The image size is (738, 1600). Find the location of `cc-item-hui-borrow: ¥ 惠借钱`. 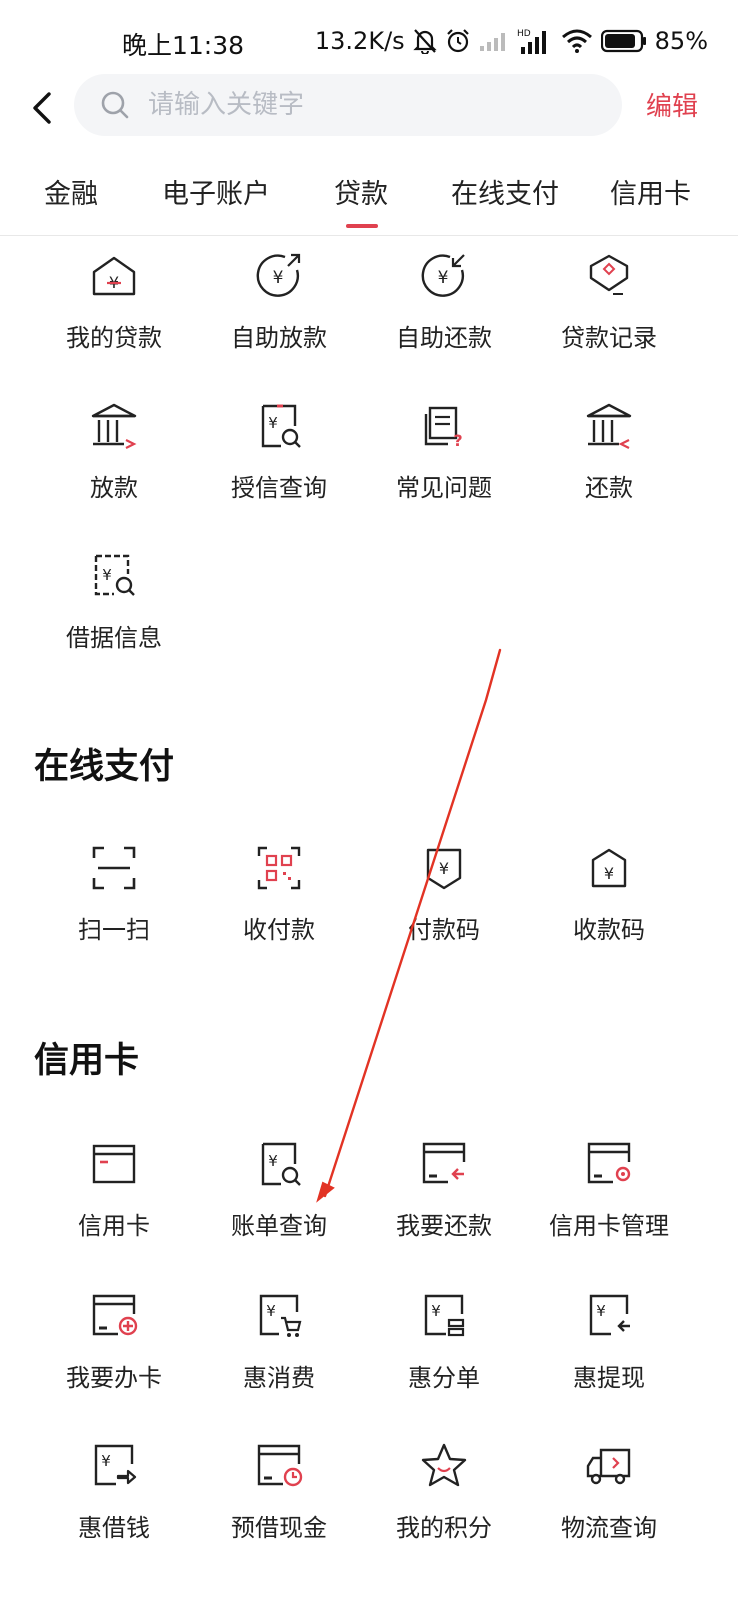

cc-item-hui-borrow: ¥ 惠借钱 is located at coordinates (114, 1500).